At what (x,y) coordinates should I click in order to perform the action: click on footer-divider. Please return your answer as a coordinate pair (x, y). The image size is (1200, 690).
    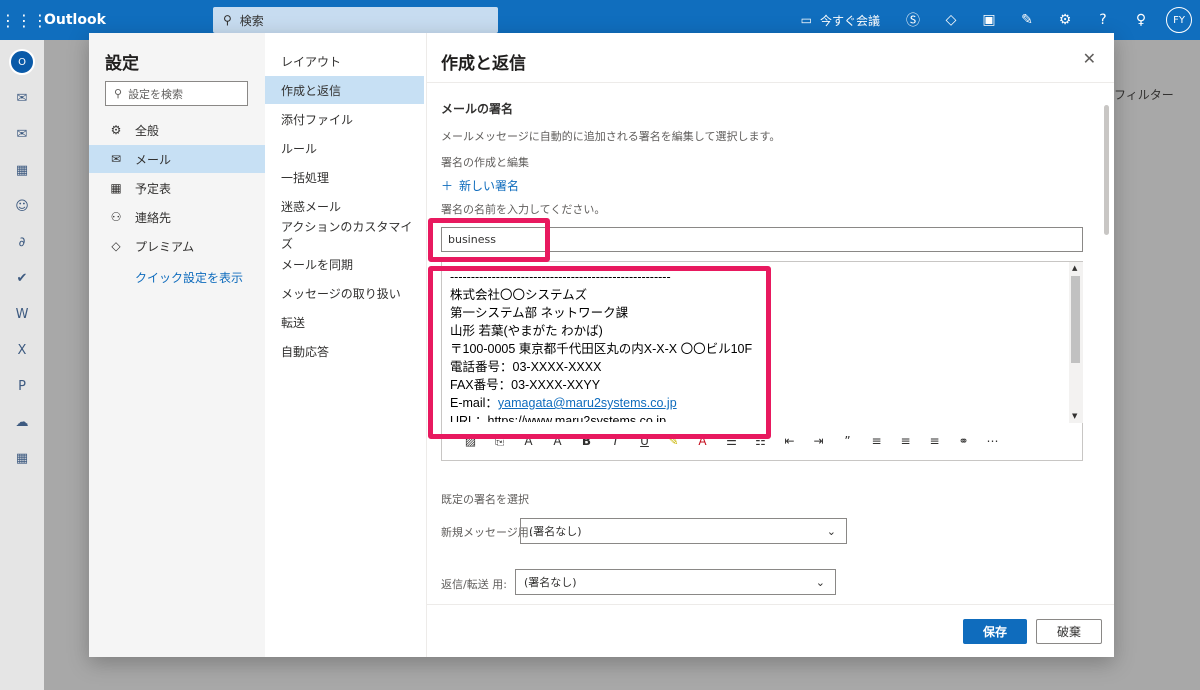
    Looking at the image, I should click on (770, 604).